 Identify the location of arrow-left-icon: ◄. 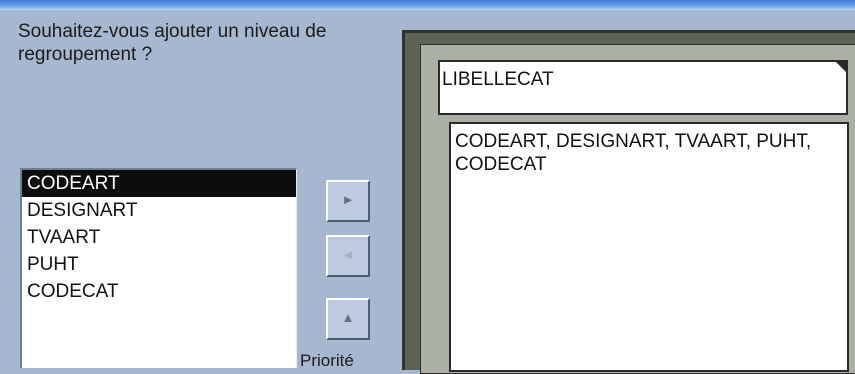
(348, 254).